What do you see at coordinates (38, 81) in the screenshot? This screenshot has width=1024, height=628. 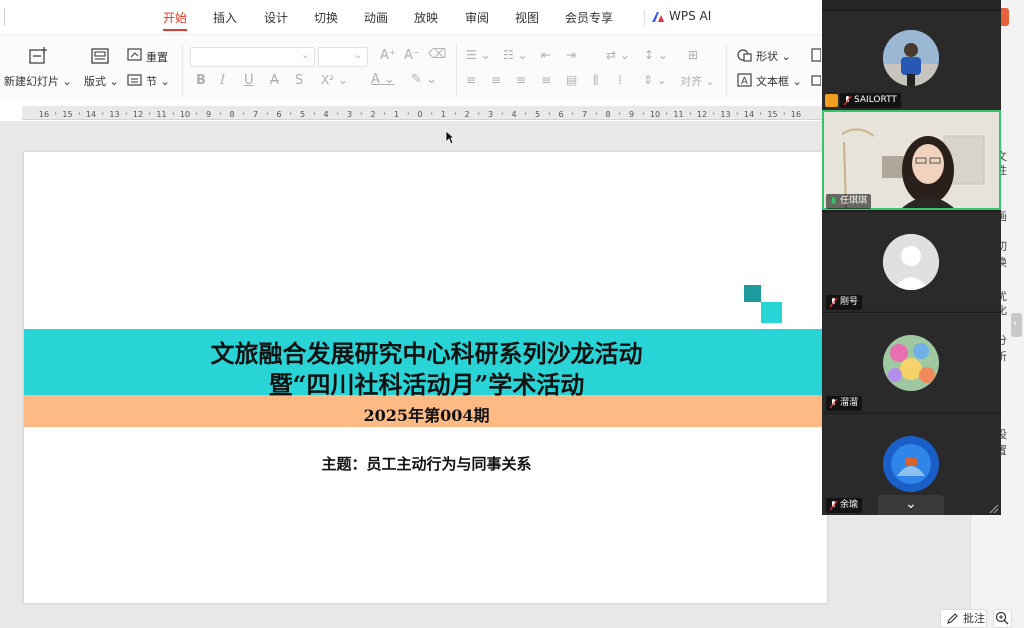 I see `new-slide-button: 新建幻灯片 ⌄` at bounding box center [38, 81].